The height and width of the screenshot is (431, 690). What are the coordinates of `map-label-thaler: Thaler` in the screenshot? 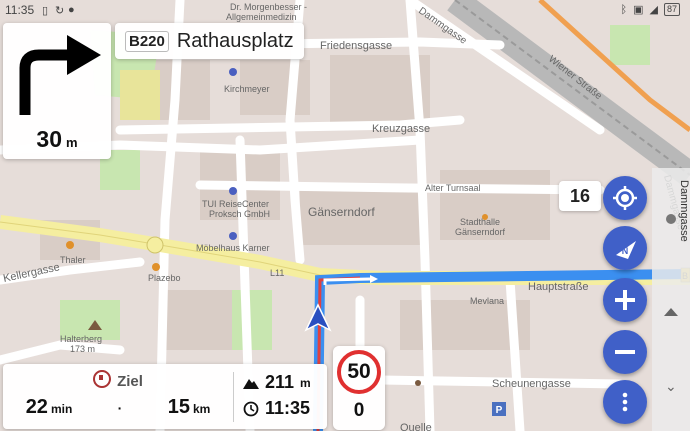 It's located at (73, 260).